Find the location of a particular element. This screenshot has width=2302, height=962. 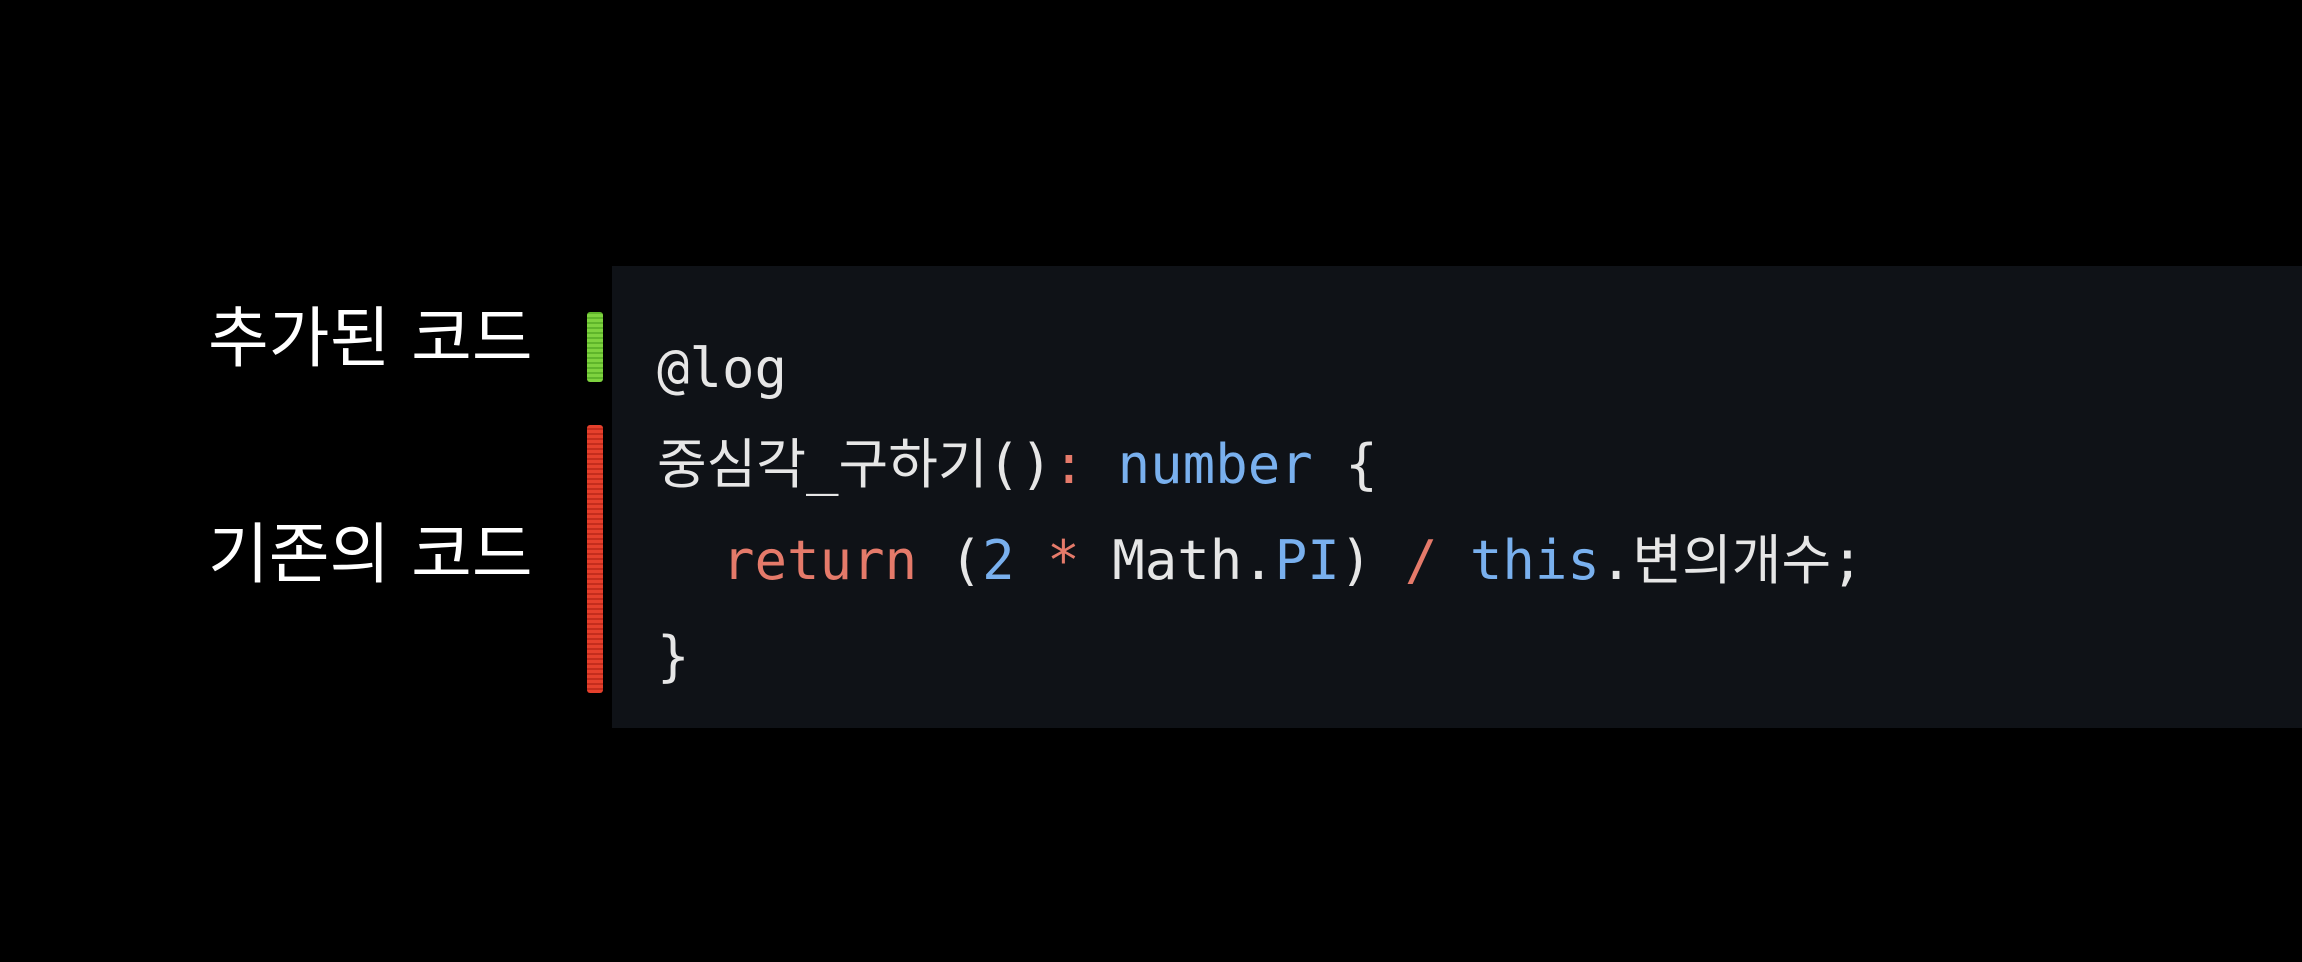

this-keyword-token: this is located at coordinates (1534, 560).